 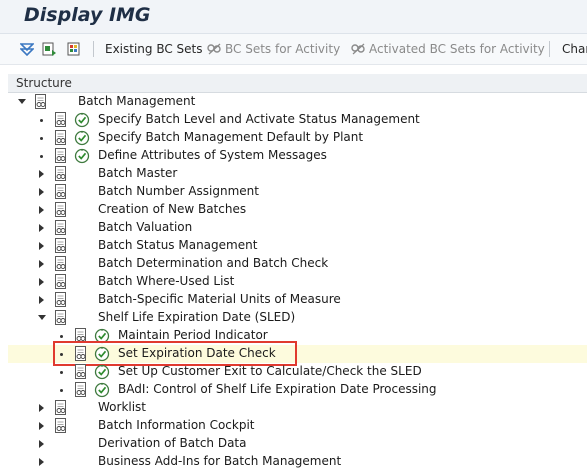 I want to click on bc-set-compare-icon, so click(x=73, y=49).